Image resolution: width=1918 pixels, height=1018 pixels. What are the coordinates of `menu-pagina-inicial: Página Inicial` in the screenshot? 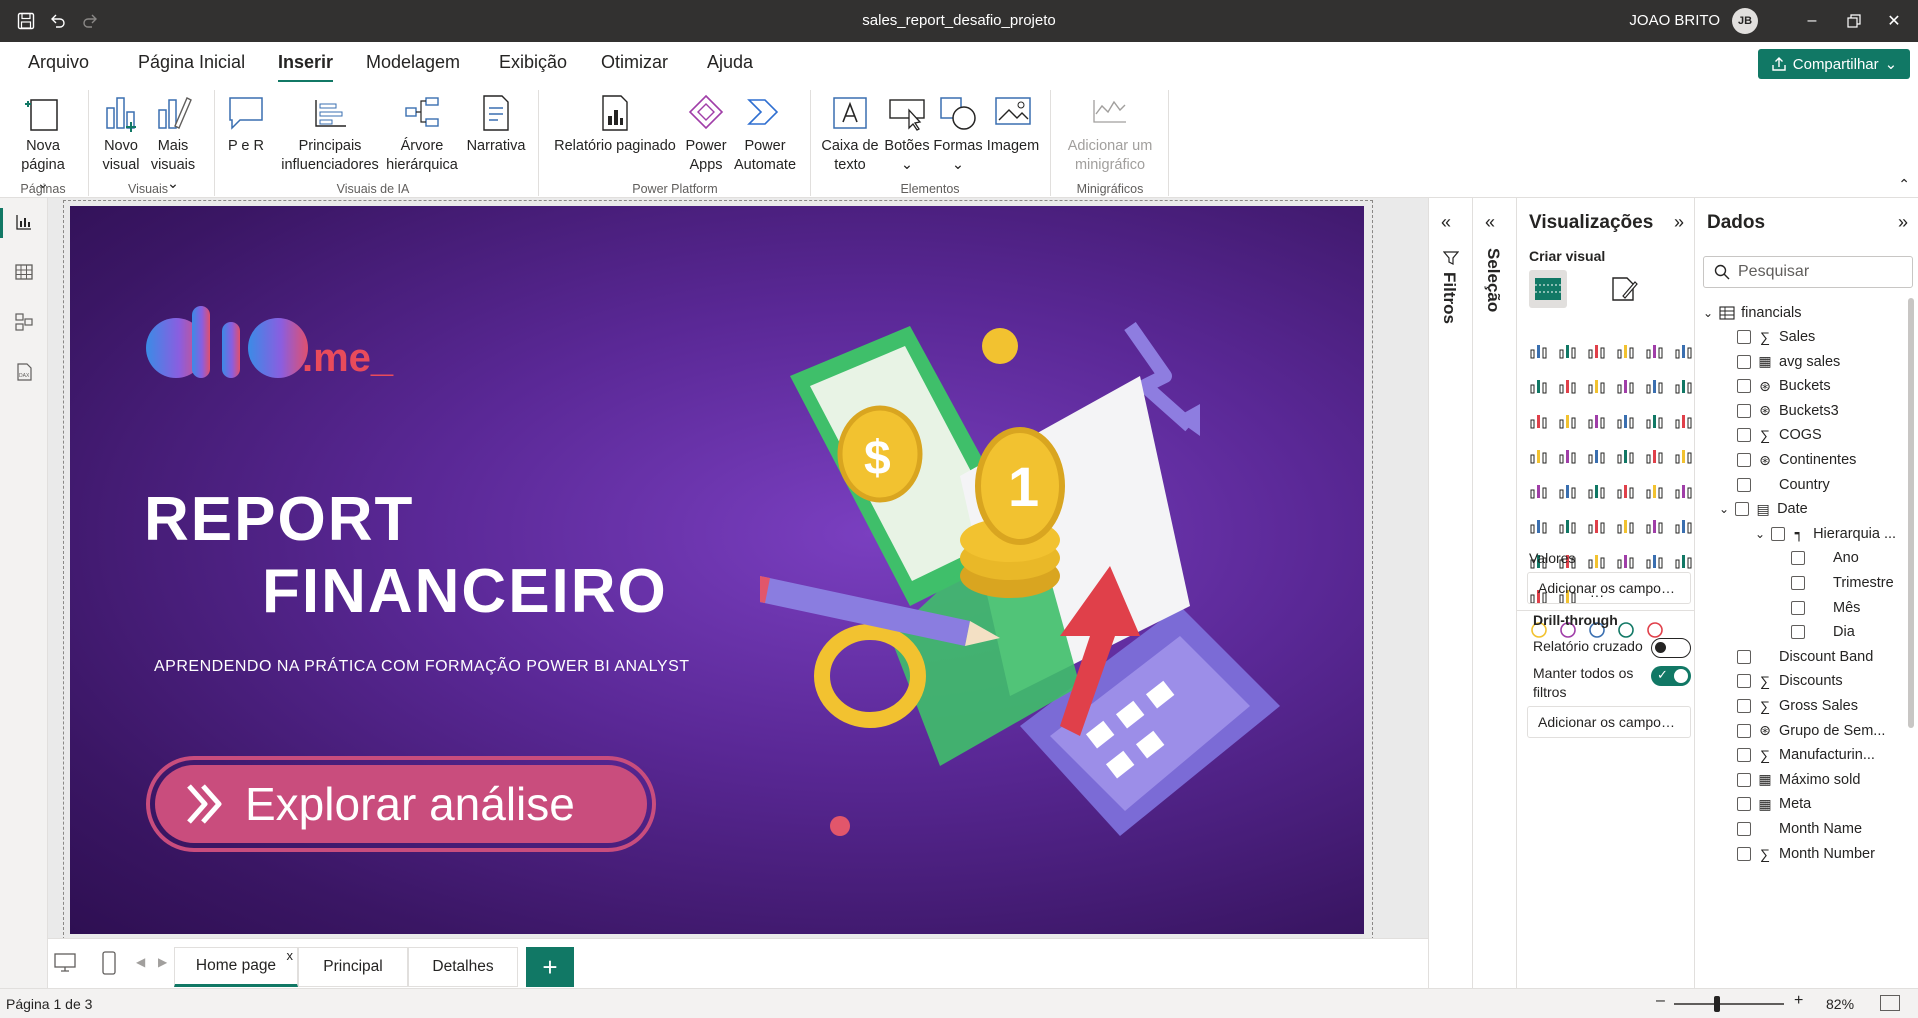 It's located at (191, 62).